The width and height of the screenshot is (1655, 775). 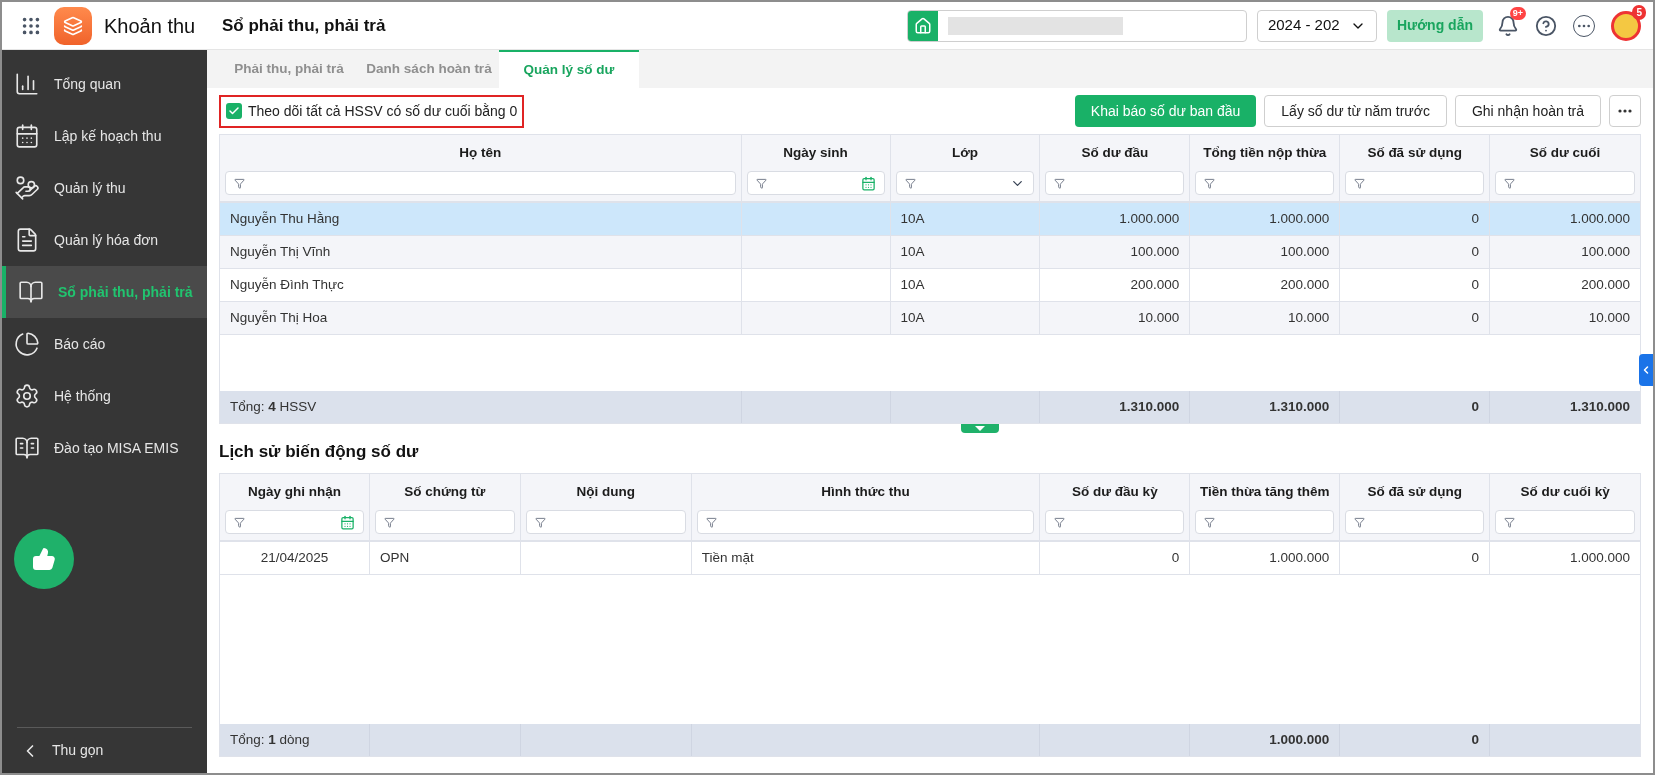 I want to click on book-icon, so click(x=31, y=292).